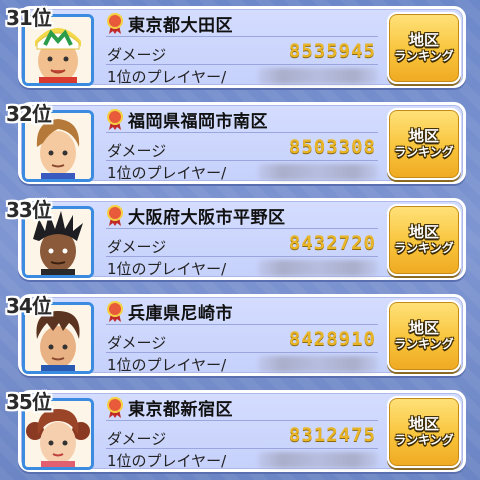  What do you see at coordinates (180, 26) in the screenshot?
I see `region-name: 東京都大田区` at bounding box center [180, 26].